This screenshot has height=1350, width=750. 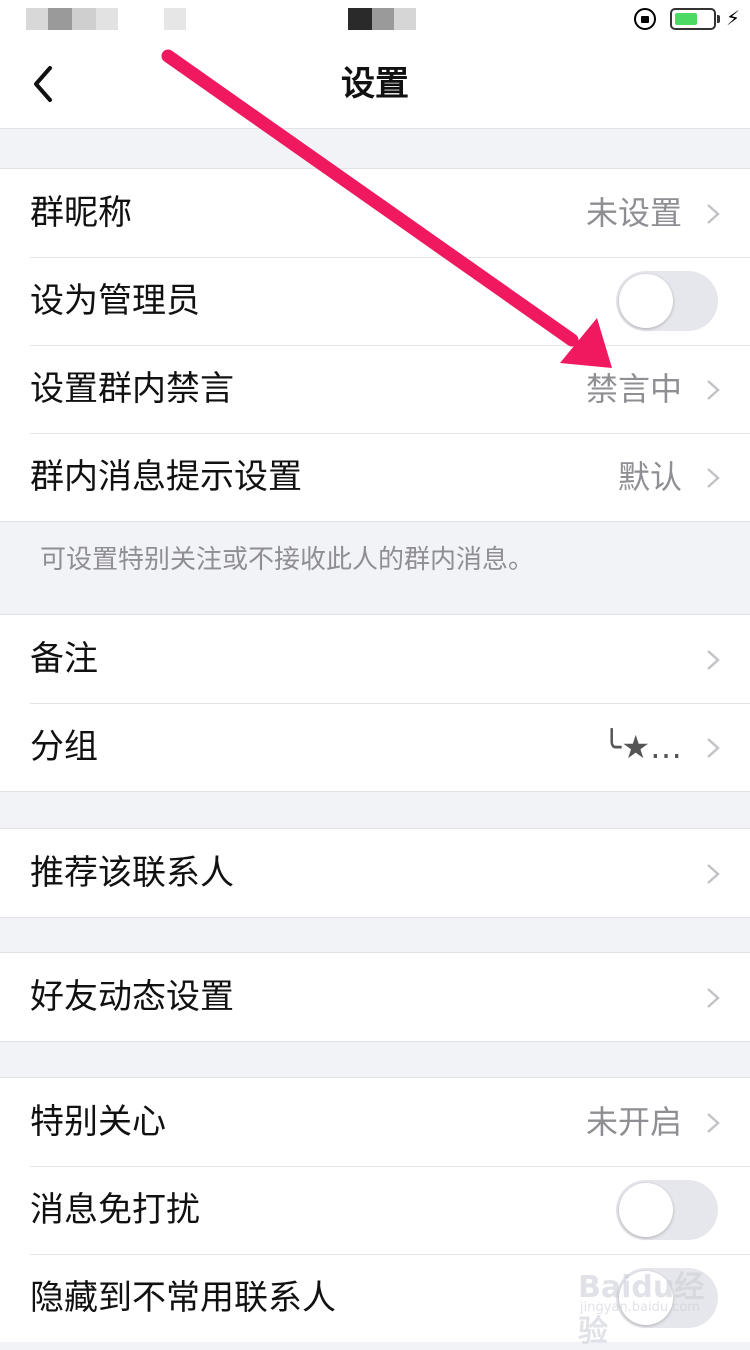 I want to click on row-label: 好友动态设置, so click(x=132, y=997).